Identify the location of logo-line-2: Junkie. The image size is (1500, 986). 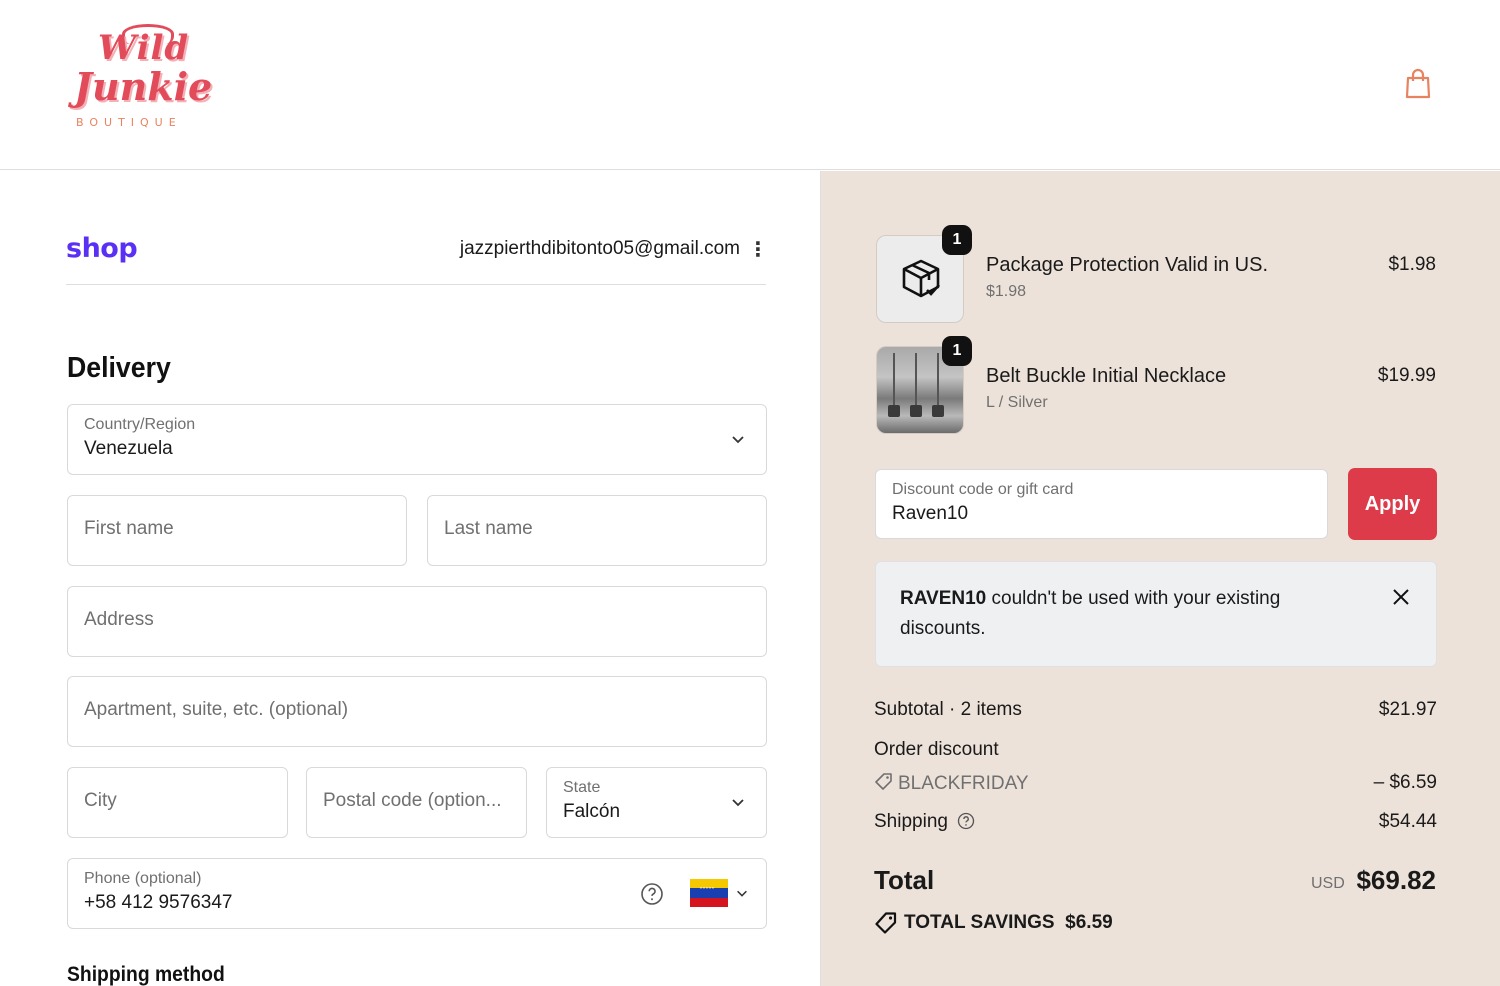
(143, 86).